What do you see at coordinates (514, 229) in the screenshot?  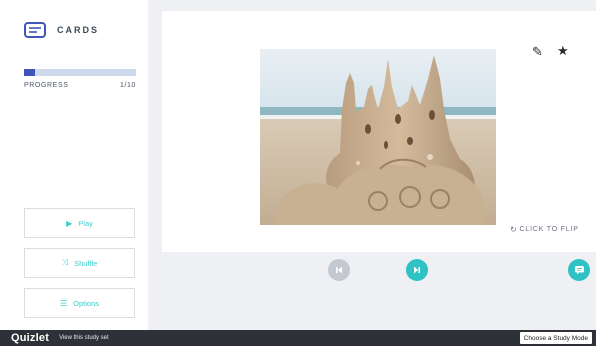 I see `flip-icon: ↻` at bounding box center [514, 229].